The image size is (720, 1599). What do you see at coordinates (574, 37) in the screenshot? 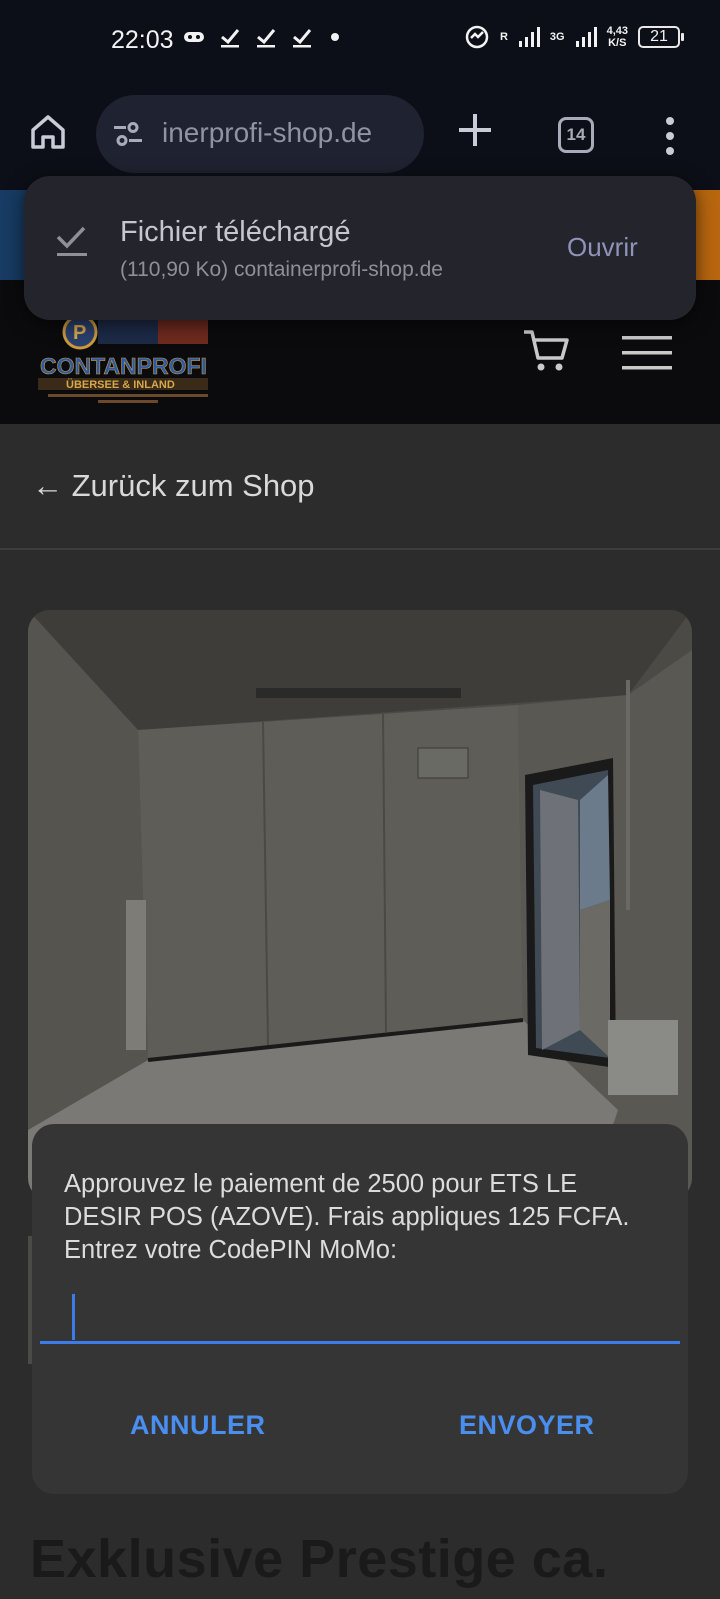
I see `system-icons: R 3G 4,43 K/S 21` at bounding box center [574, 37].